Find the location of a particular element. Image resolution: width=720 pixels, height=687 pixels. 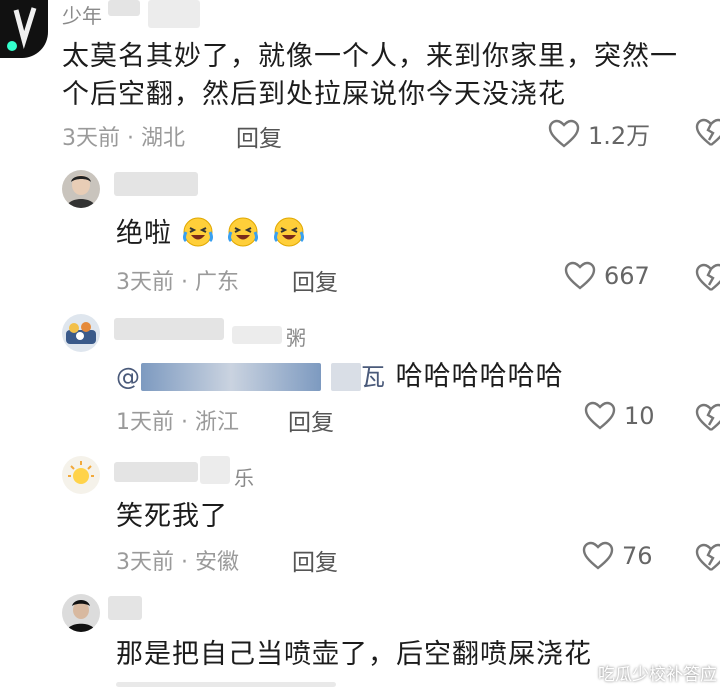

comment-meta: 3天前 · 湖北 is located at coordinates (123, 138).